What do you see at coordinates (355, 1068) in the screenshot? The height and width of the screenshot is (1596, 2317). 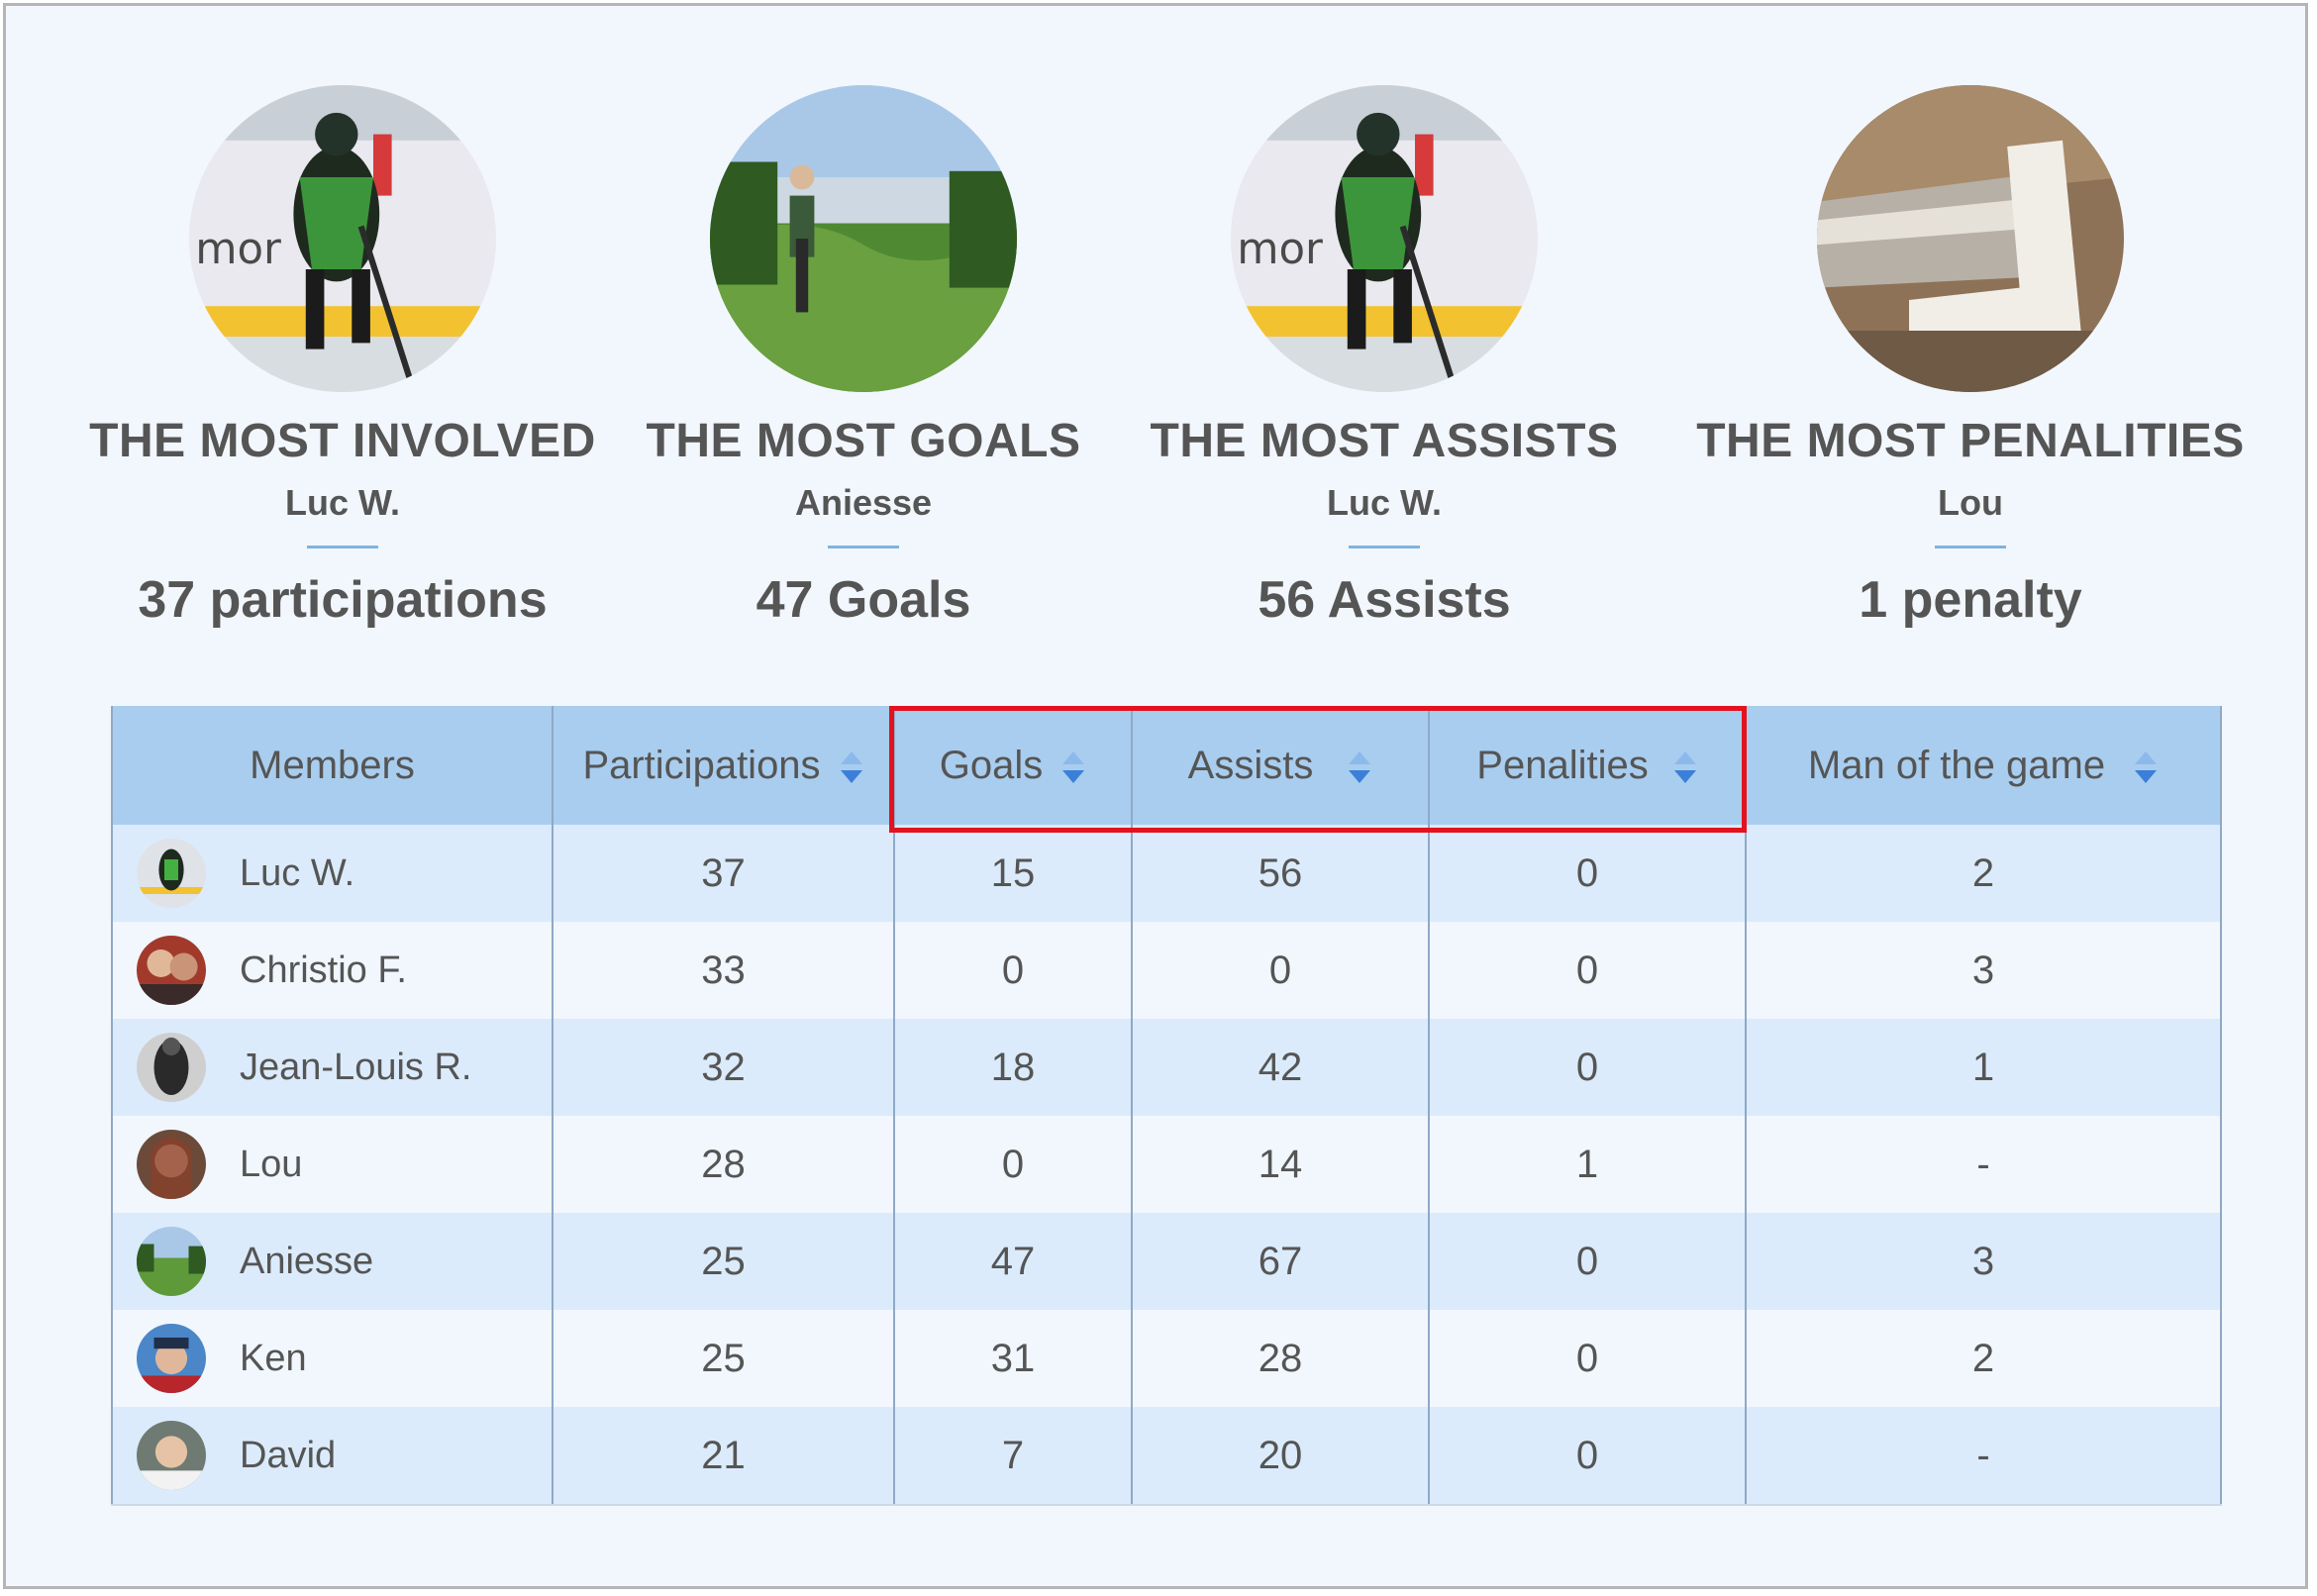 I see `member-name: Jean-Louis R.` at bounding box center [355, 1068].